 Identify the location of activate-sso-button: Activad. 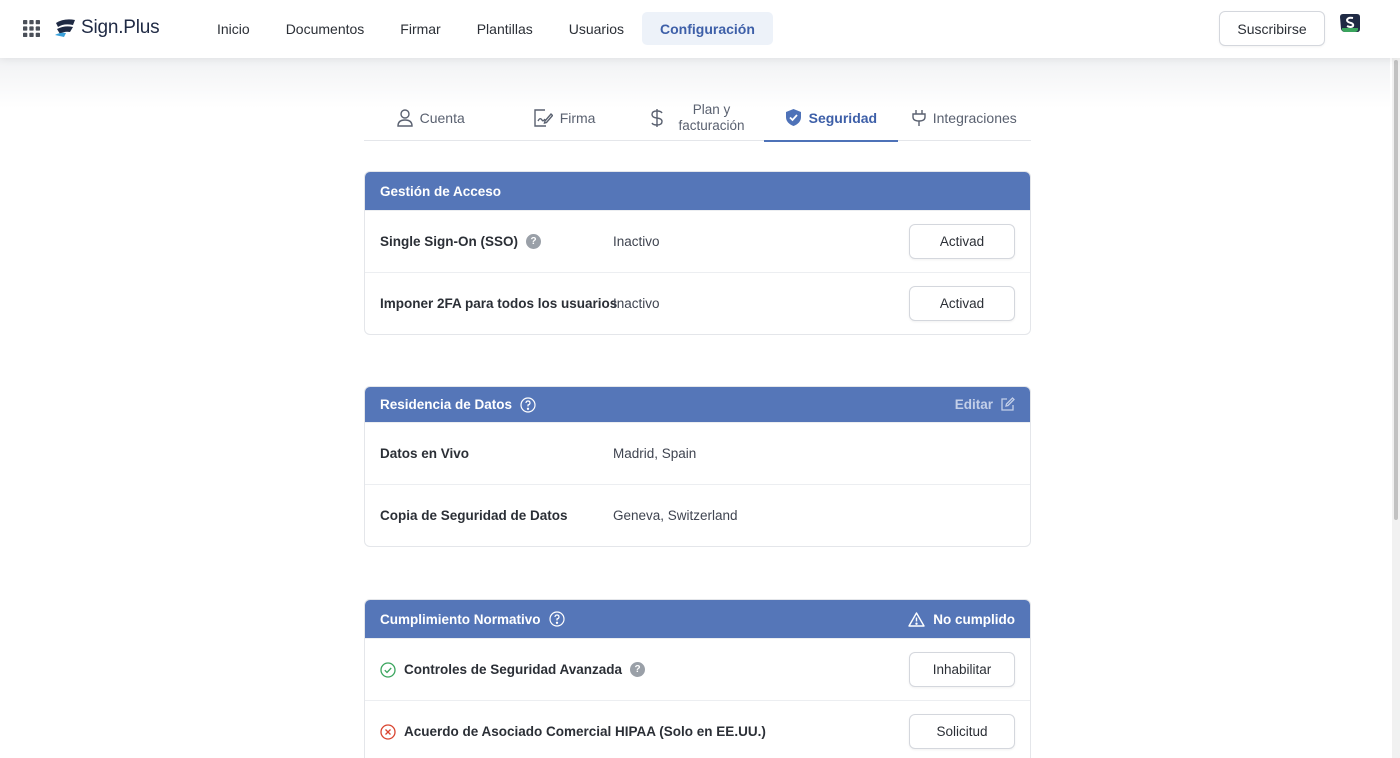
(962, 241).